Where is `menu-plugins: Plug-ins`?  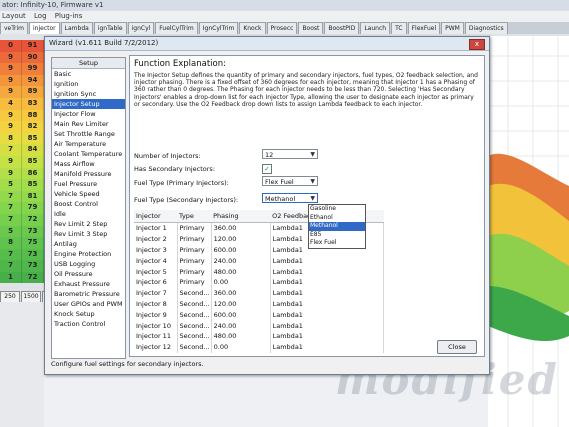 menu-plugins: Plug-ins is located at coordinates (69, 16).